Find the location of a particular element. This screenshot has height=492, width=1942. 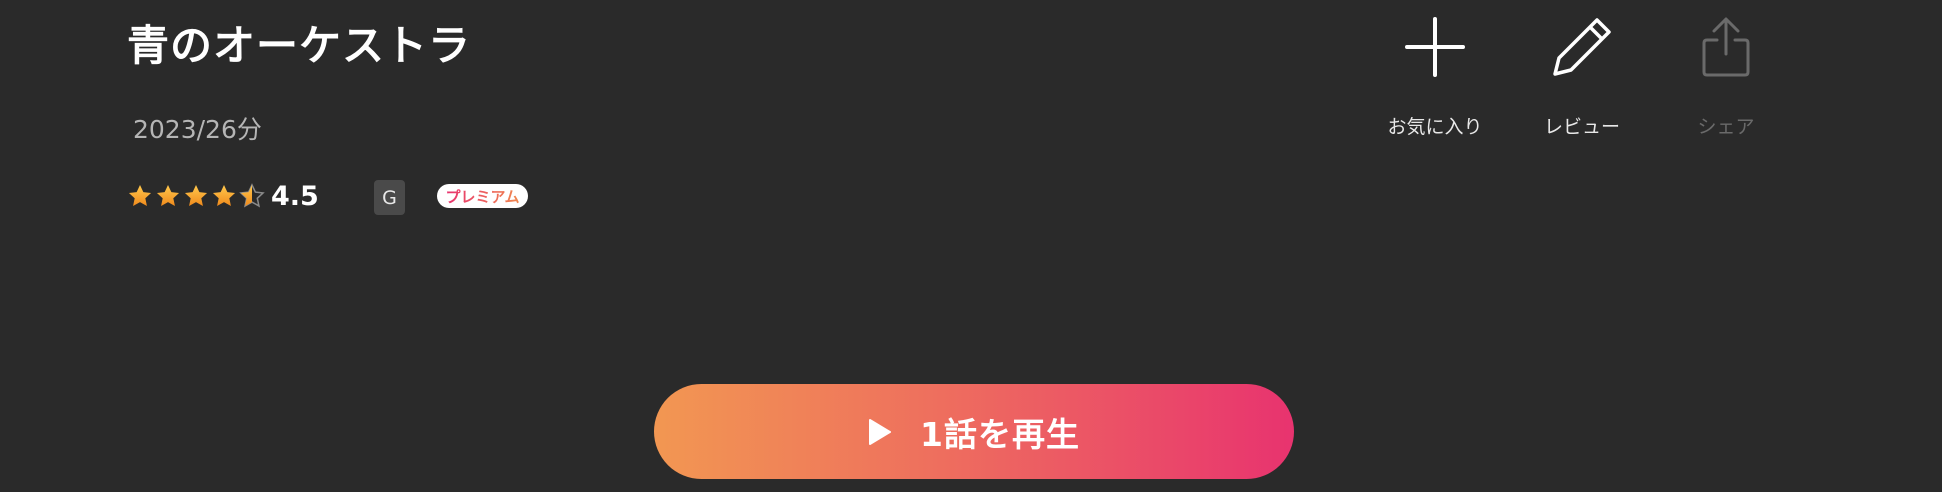

share-label: シェア is located at coordinates (1726, 127).